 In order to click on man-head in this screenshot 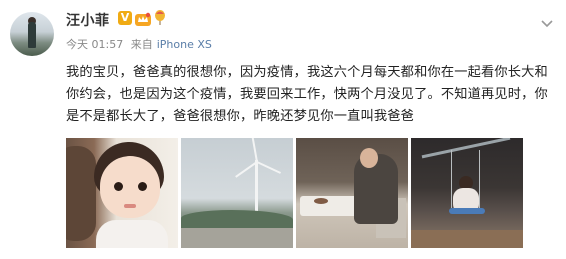, I will do `click(369, 158)`.